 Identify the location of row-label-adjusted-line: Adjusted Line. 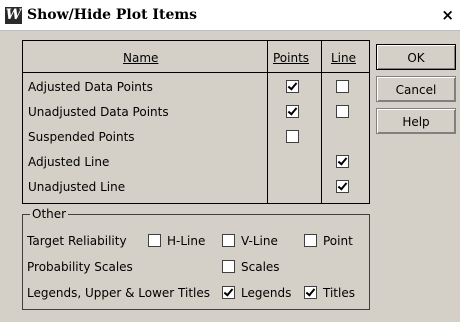
(69, 162).